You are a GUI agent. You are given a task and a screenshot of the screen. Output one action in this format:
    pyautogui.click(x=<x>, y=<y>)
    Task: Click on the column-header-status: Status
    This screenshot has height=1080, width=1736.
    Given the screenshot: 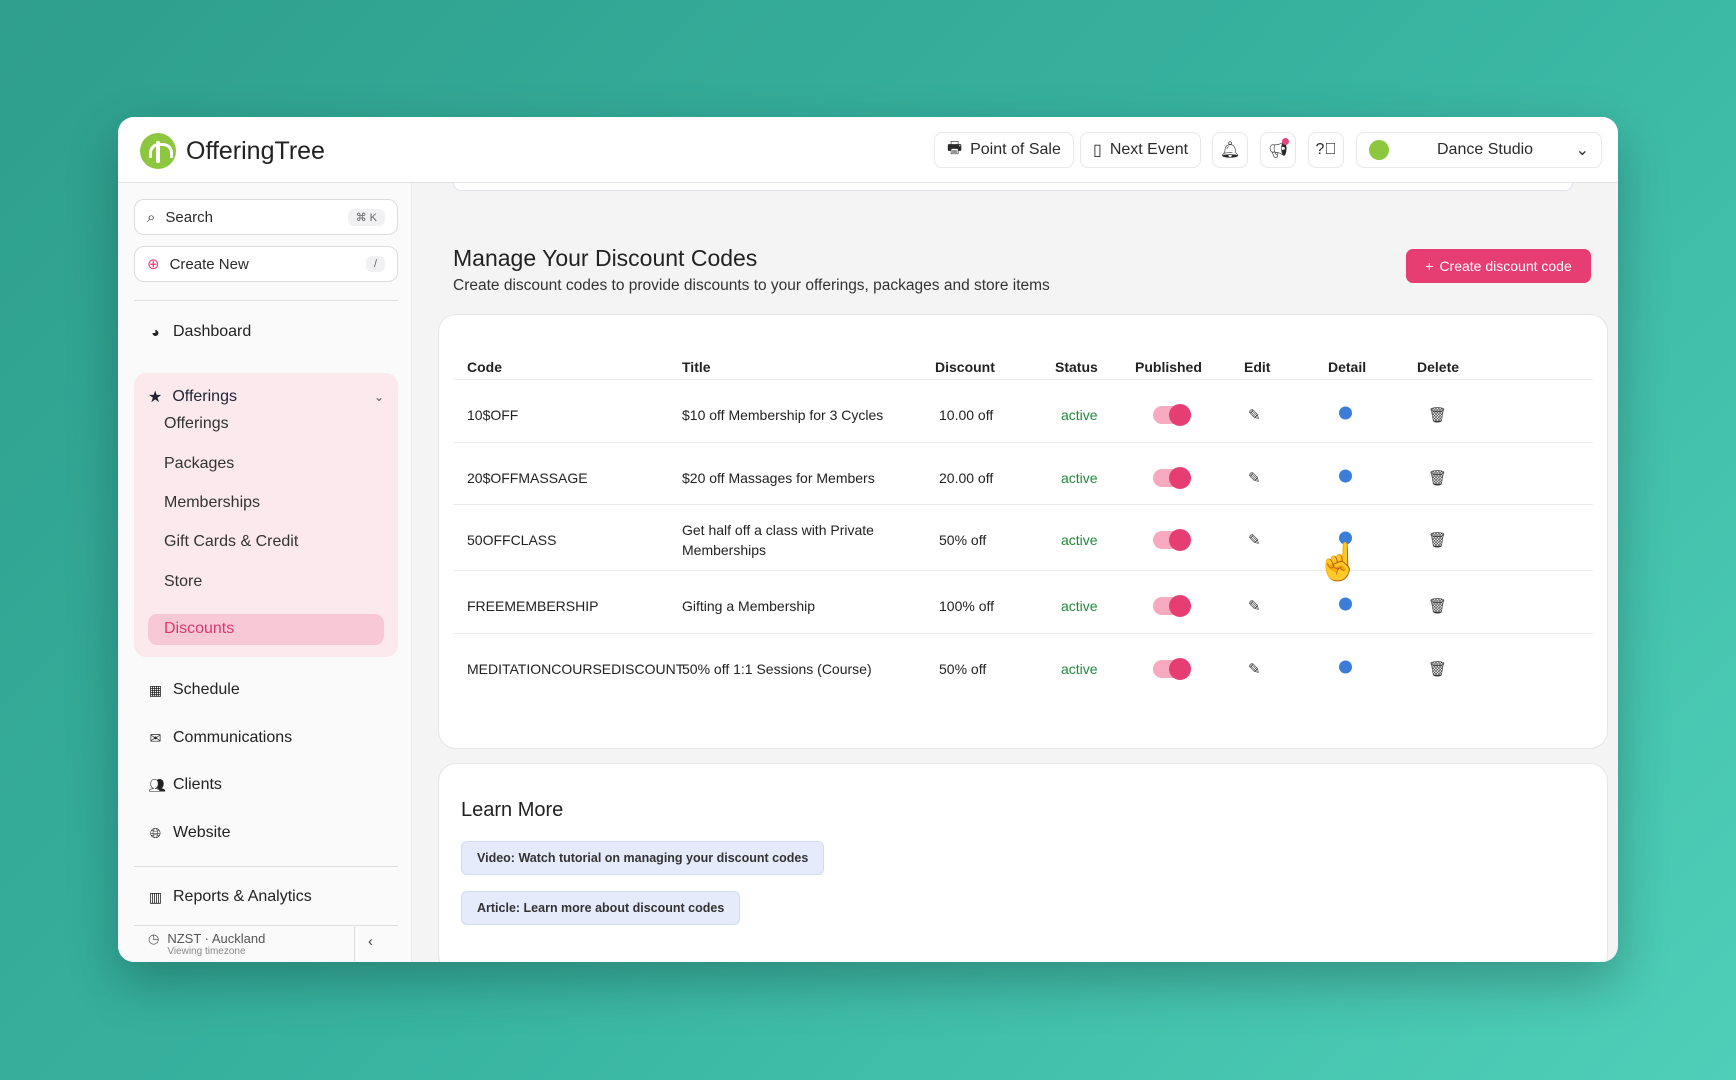 What is the action you would take?
    pyautogui.click(x=1076, y=367)
    